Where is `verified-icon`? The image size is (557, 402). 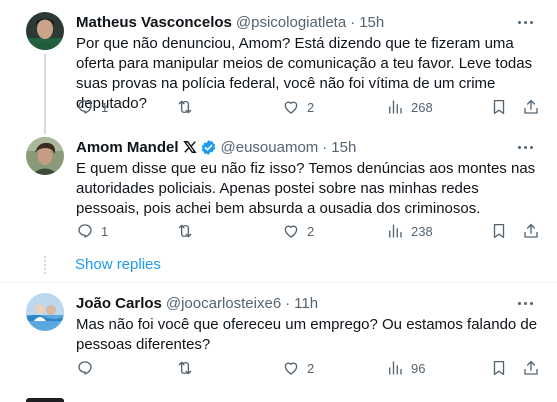
verified-icon is located at coordinates (208, 147).